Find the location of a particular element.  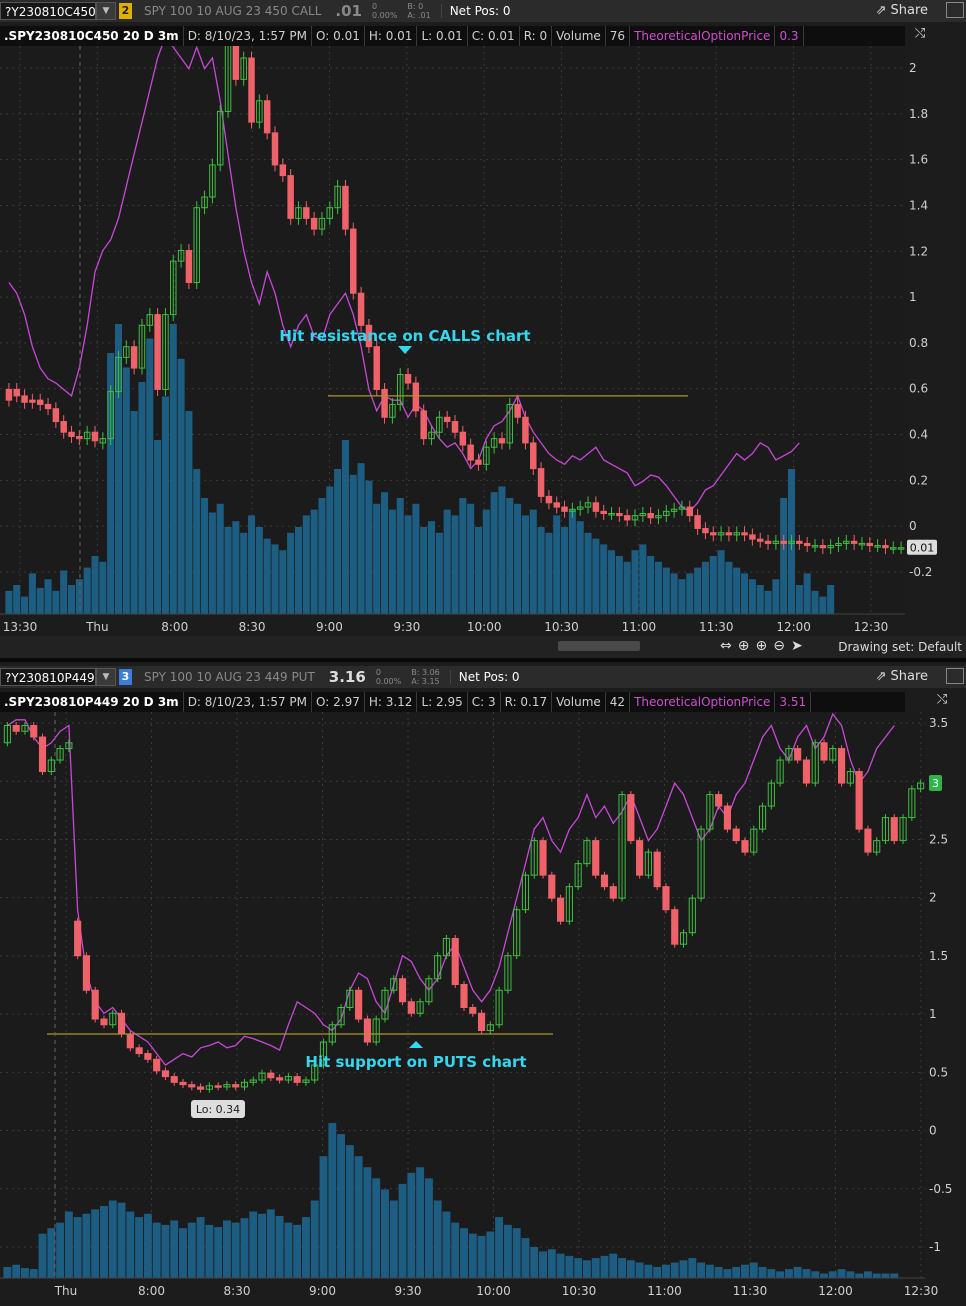

x-tick-label: 10:30 is located at coordinates (579, 1291).